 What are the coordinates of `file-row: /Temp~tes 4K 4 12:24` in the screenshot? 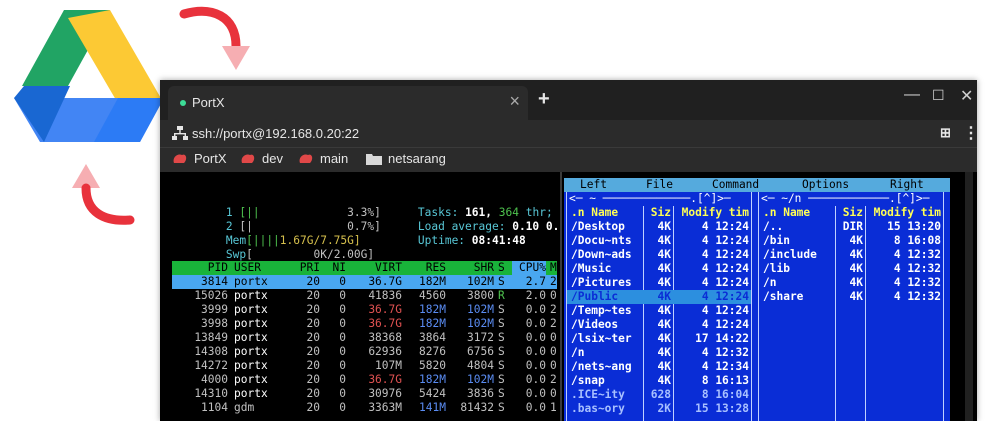 It's located at (659, 311).